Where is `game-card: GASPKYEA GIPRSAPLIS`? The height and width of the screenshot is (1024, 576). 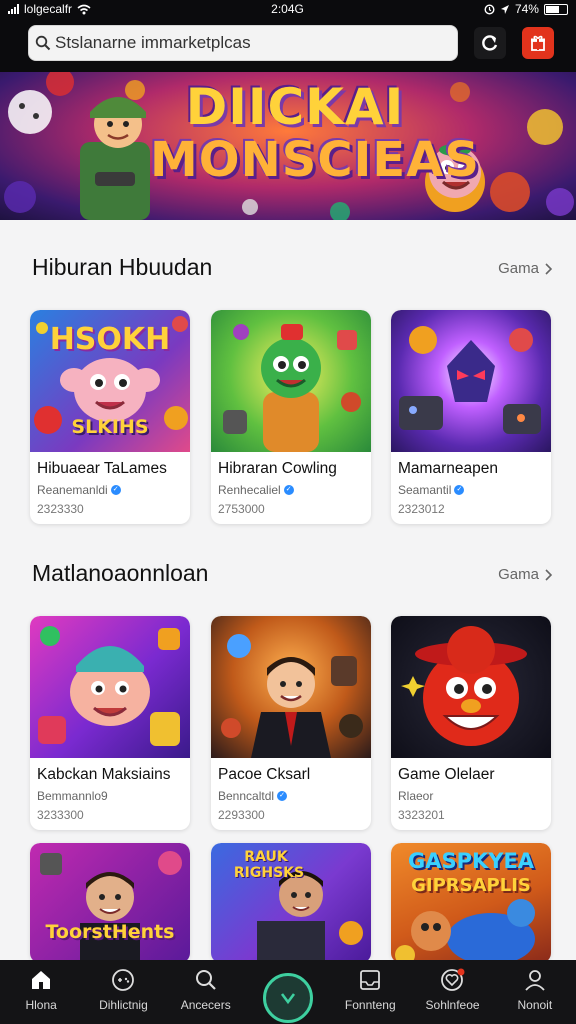 game-card: GASPKYEA GIPRSAPLIS is located at coordinates (471, 903).